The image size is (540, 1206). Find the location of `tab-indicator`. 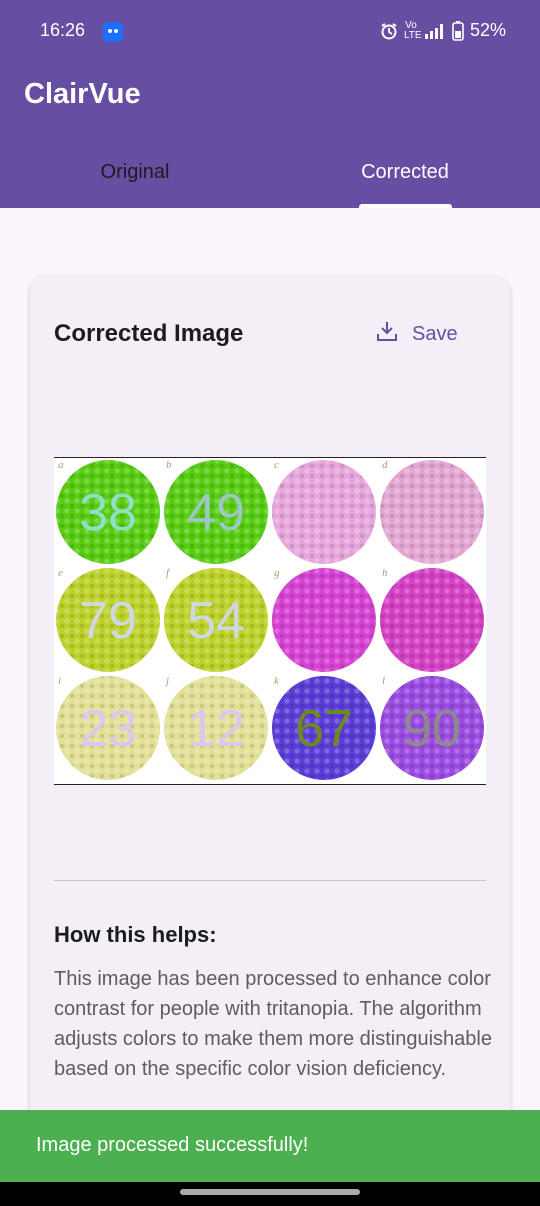

tab-indicator is located at coordinates (405, 206).